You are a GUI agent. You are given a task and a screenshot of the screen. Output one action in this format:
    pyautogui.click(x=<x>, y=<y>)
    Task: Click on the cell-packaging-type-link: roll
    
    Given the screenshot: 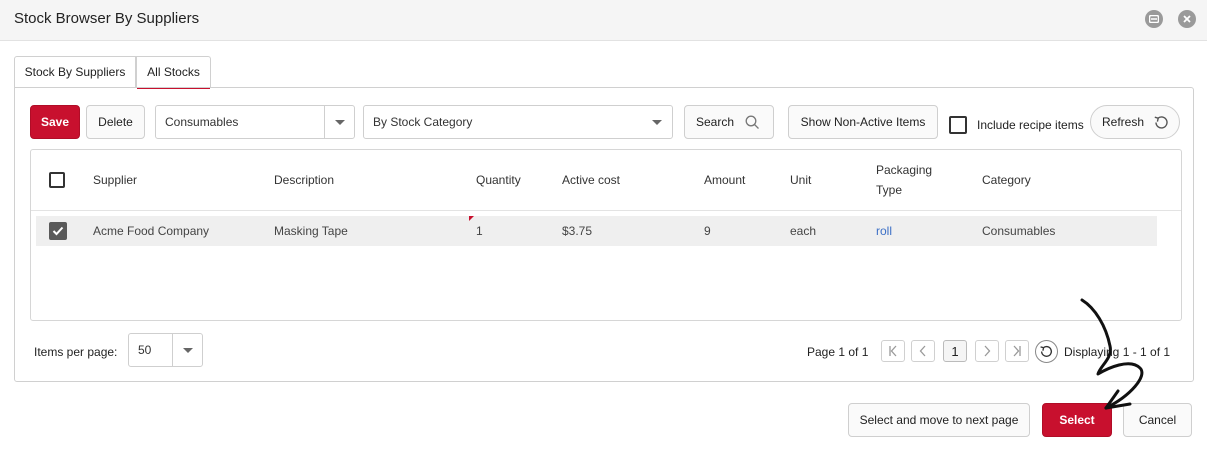 What is the action you would take?
    pyautogui.click(x=884, y=231)
    